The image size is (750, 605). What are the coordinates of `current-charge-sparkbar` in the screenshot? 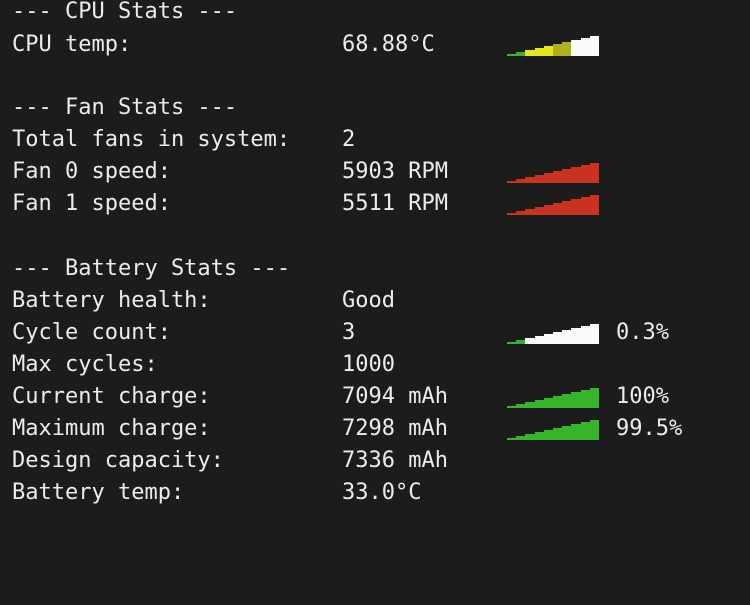 It's located at (553, 398).